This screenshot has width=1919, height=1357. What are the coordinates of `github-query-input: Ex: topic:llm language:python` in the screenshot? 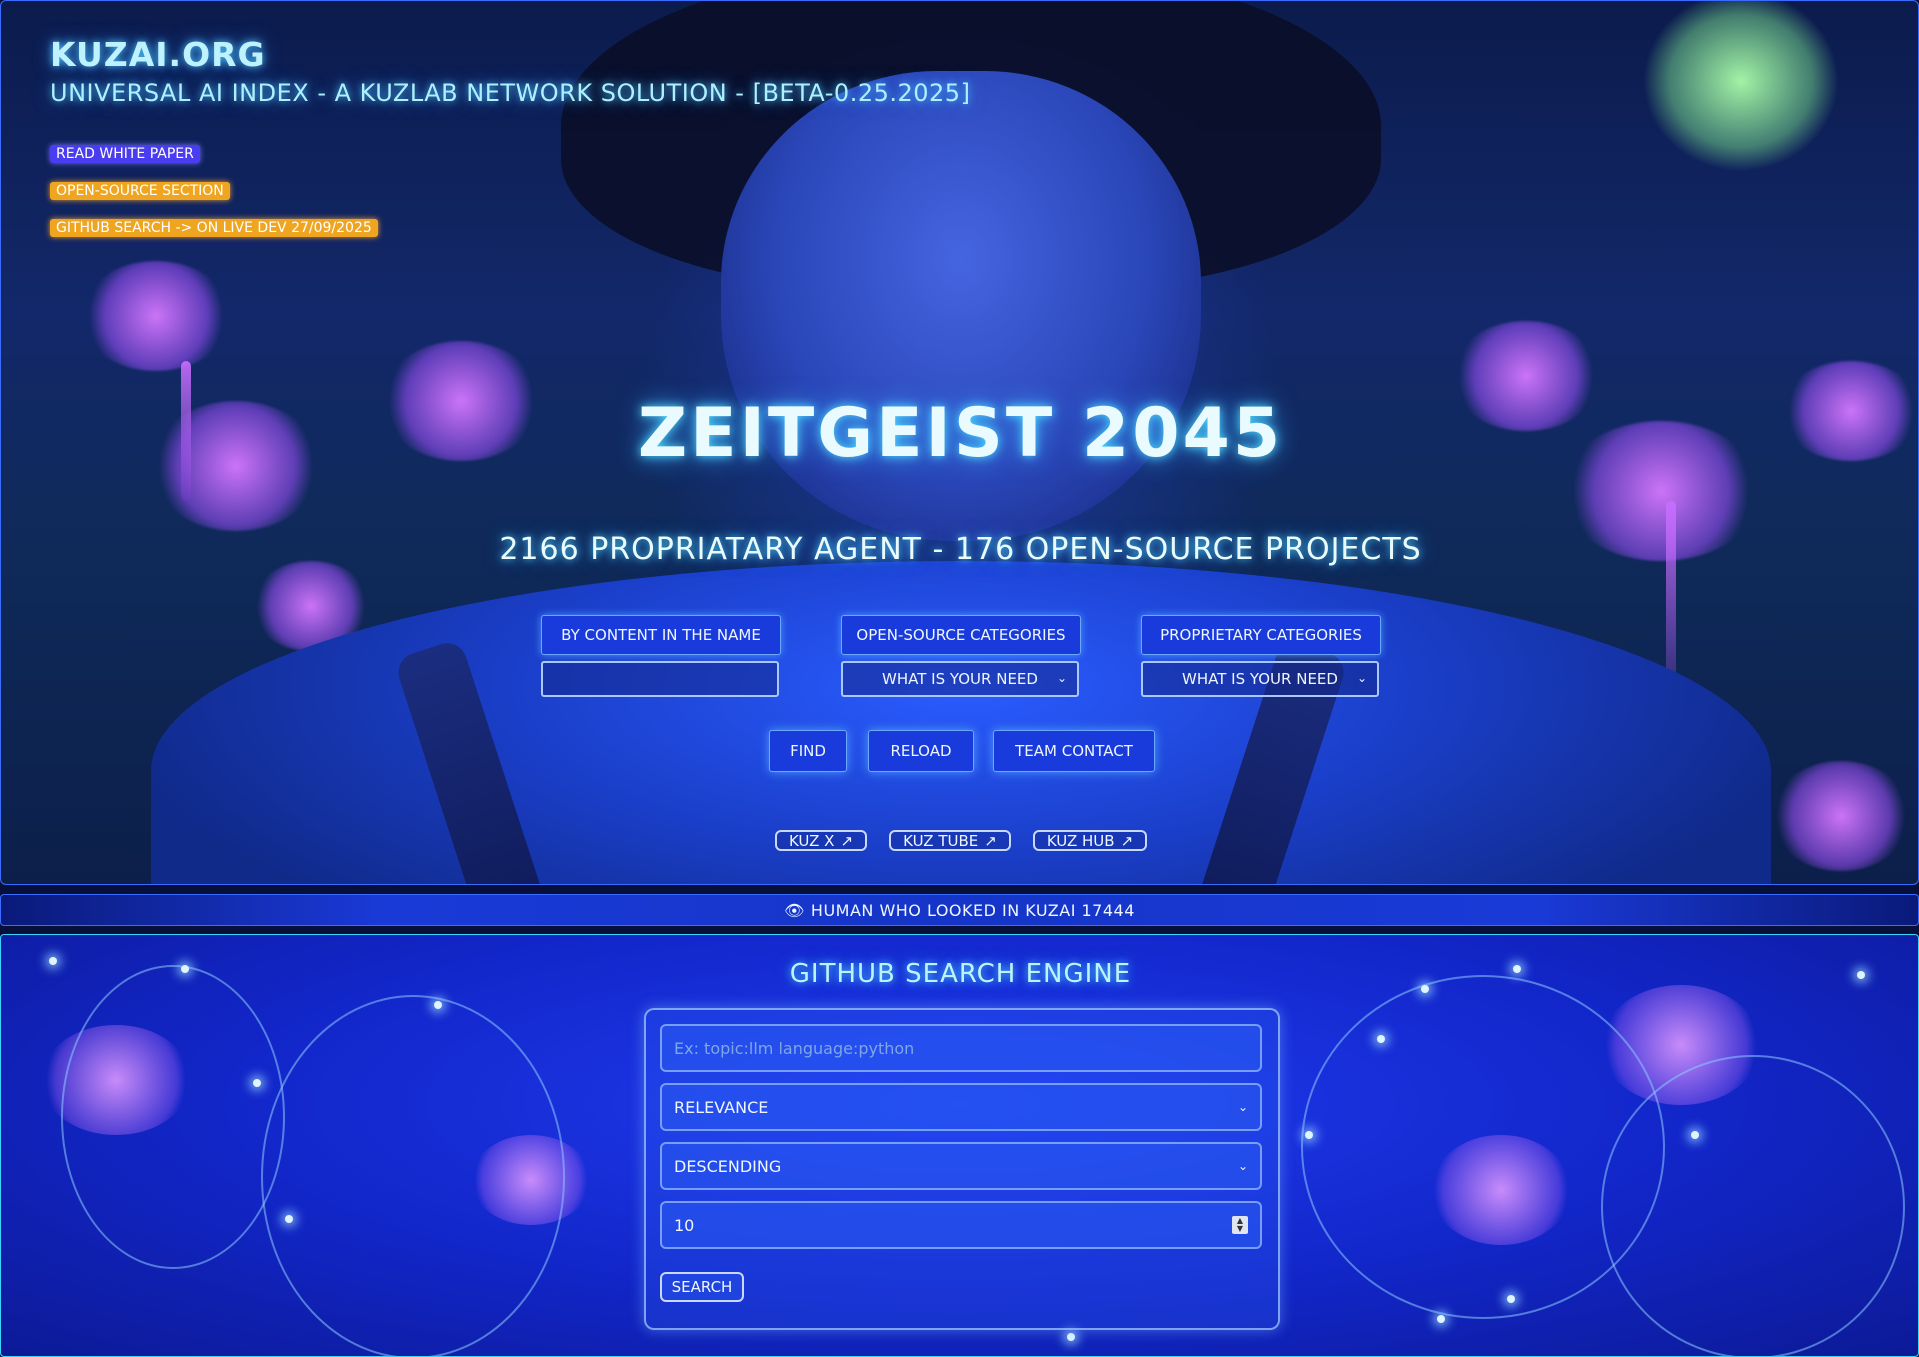 It's located at (961, 1048).